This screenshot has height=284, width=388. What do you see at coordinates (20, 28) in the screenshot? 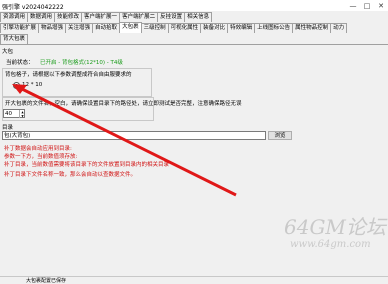
I see `tab-row2-0: 引擎功能扩展` at bounding box center [20, 28].